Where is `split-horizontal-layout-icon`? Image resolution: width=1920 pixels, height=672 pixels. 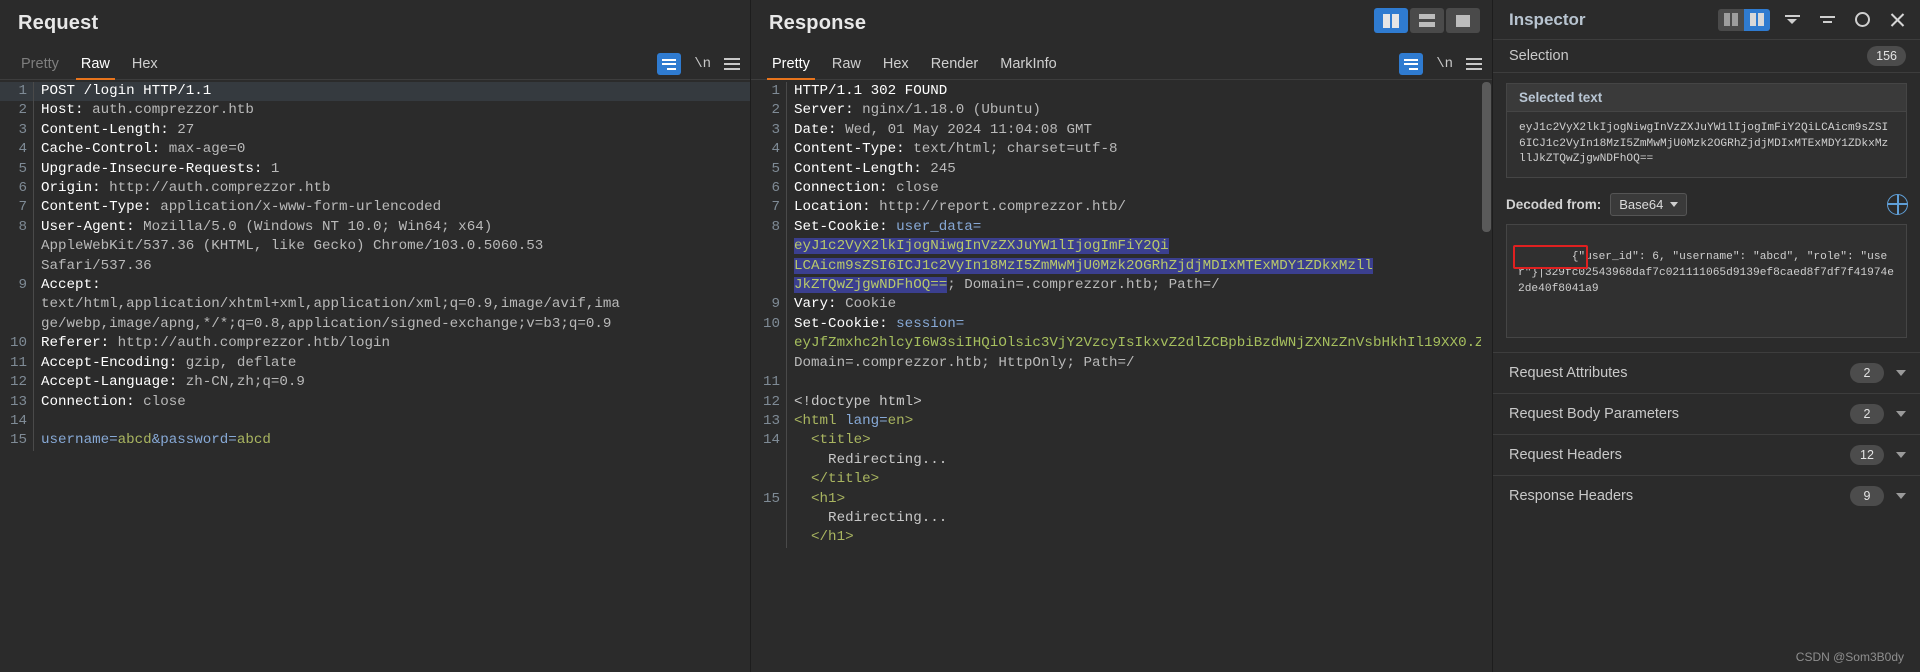
split-horizontal-layout-icon is located at coordinates (1427, 20).